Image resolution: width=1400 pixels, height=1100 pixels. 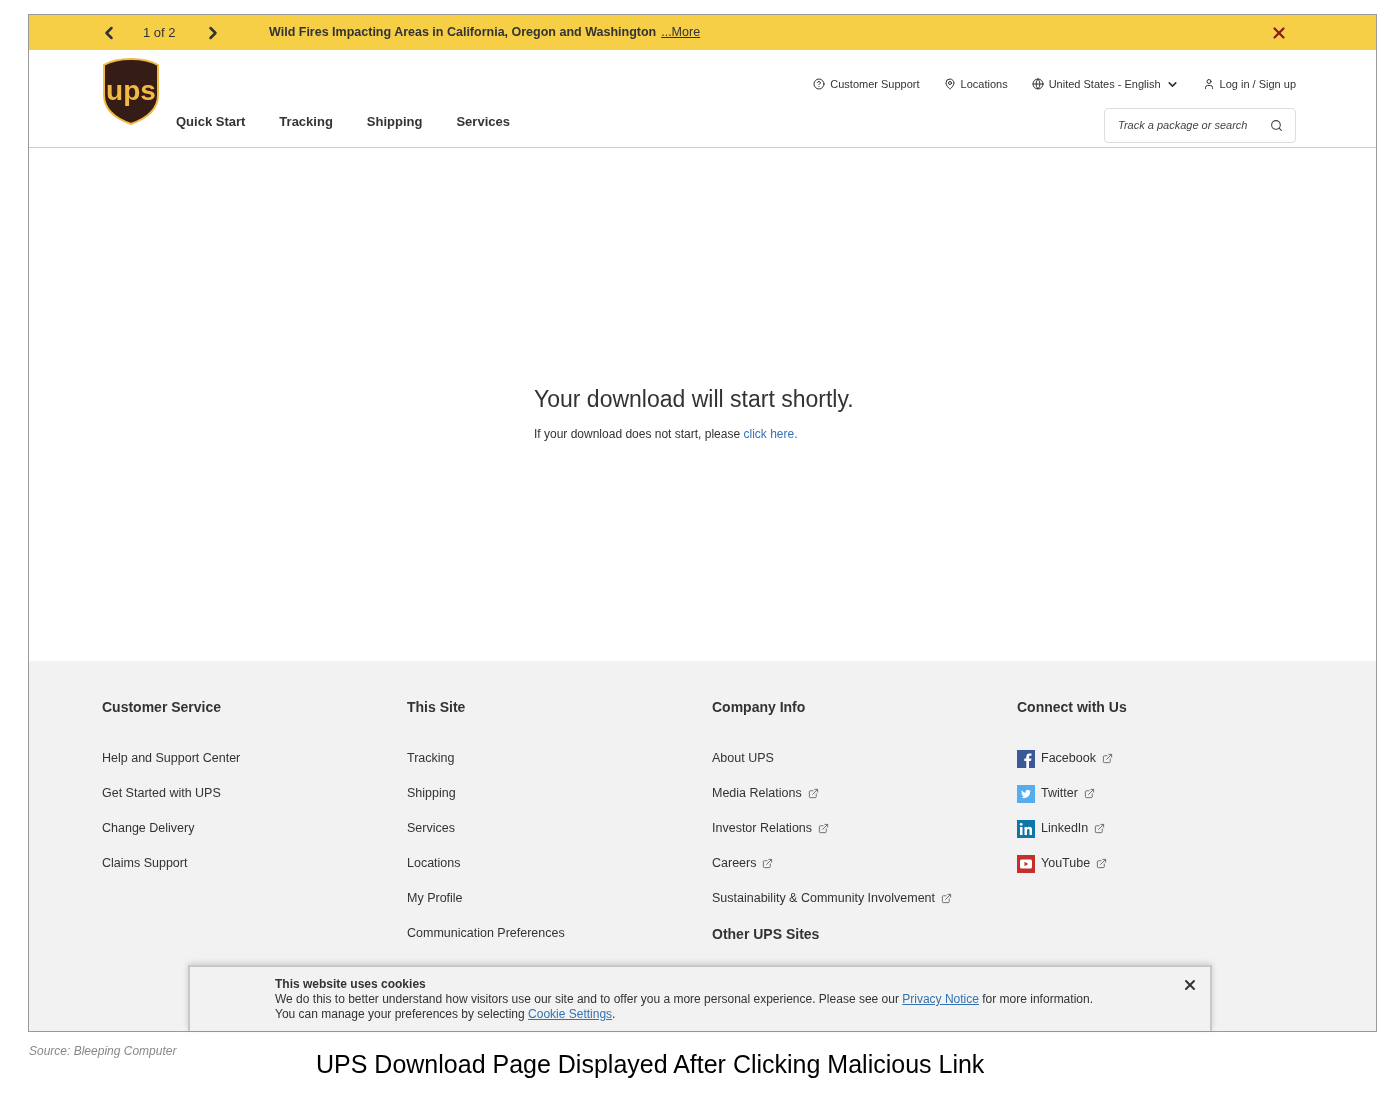 I want to click on nav-link: Quick Start, so click(x=211, y=121).